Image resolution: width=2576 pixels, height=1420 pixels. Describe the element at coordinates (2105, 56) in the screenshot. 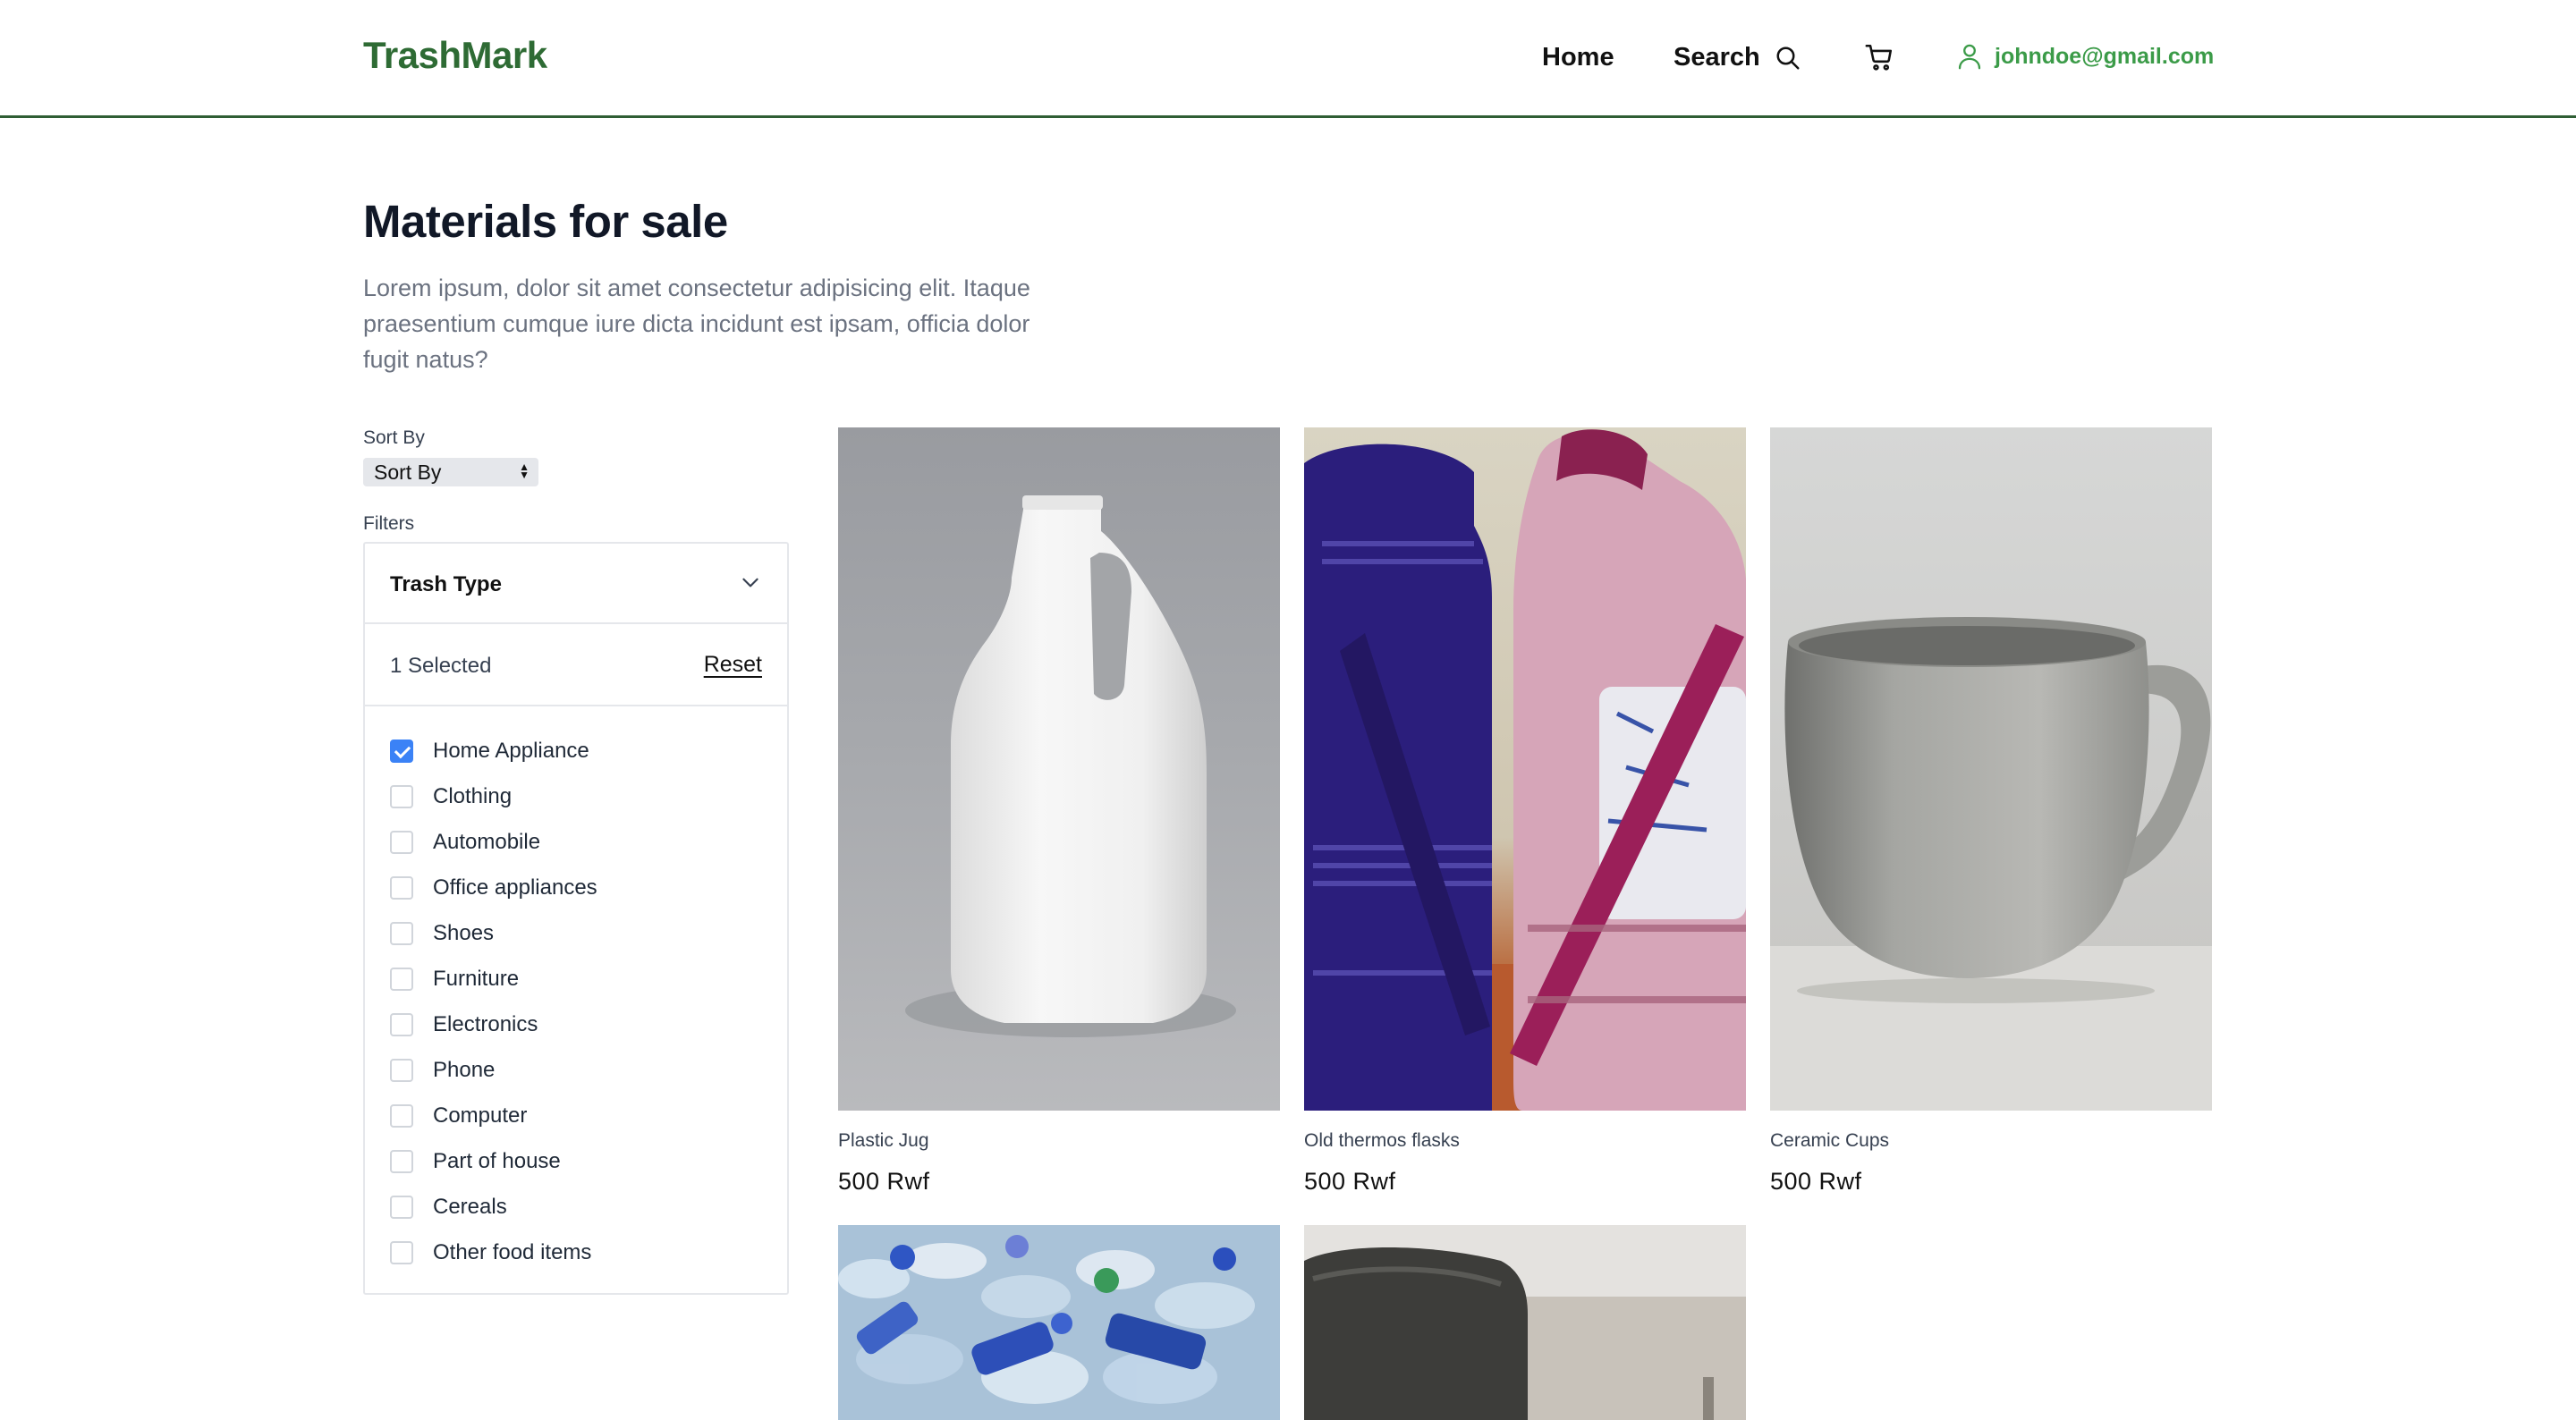

I see `user-email: johndoe@gmail.com` at that location.